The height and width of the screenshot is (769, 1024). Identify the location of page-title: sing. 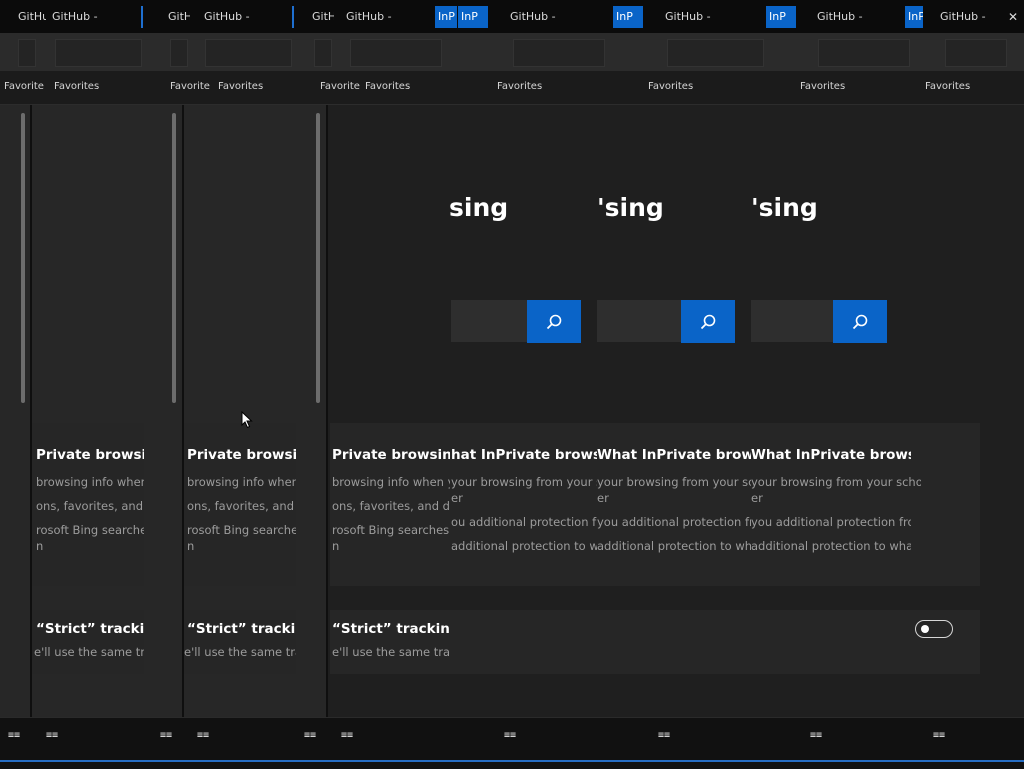
(479, 207).